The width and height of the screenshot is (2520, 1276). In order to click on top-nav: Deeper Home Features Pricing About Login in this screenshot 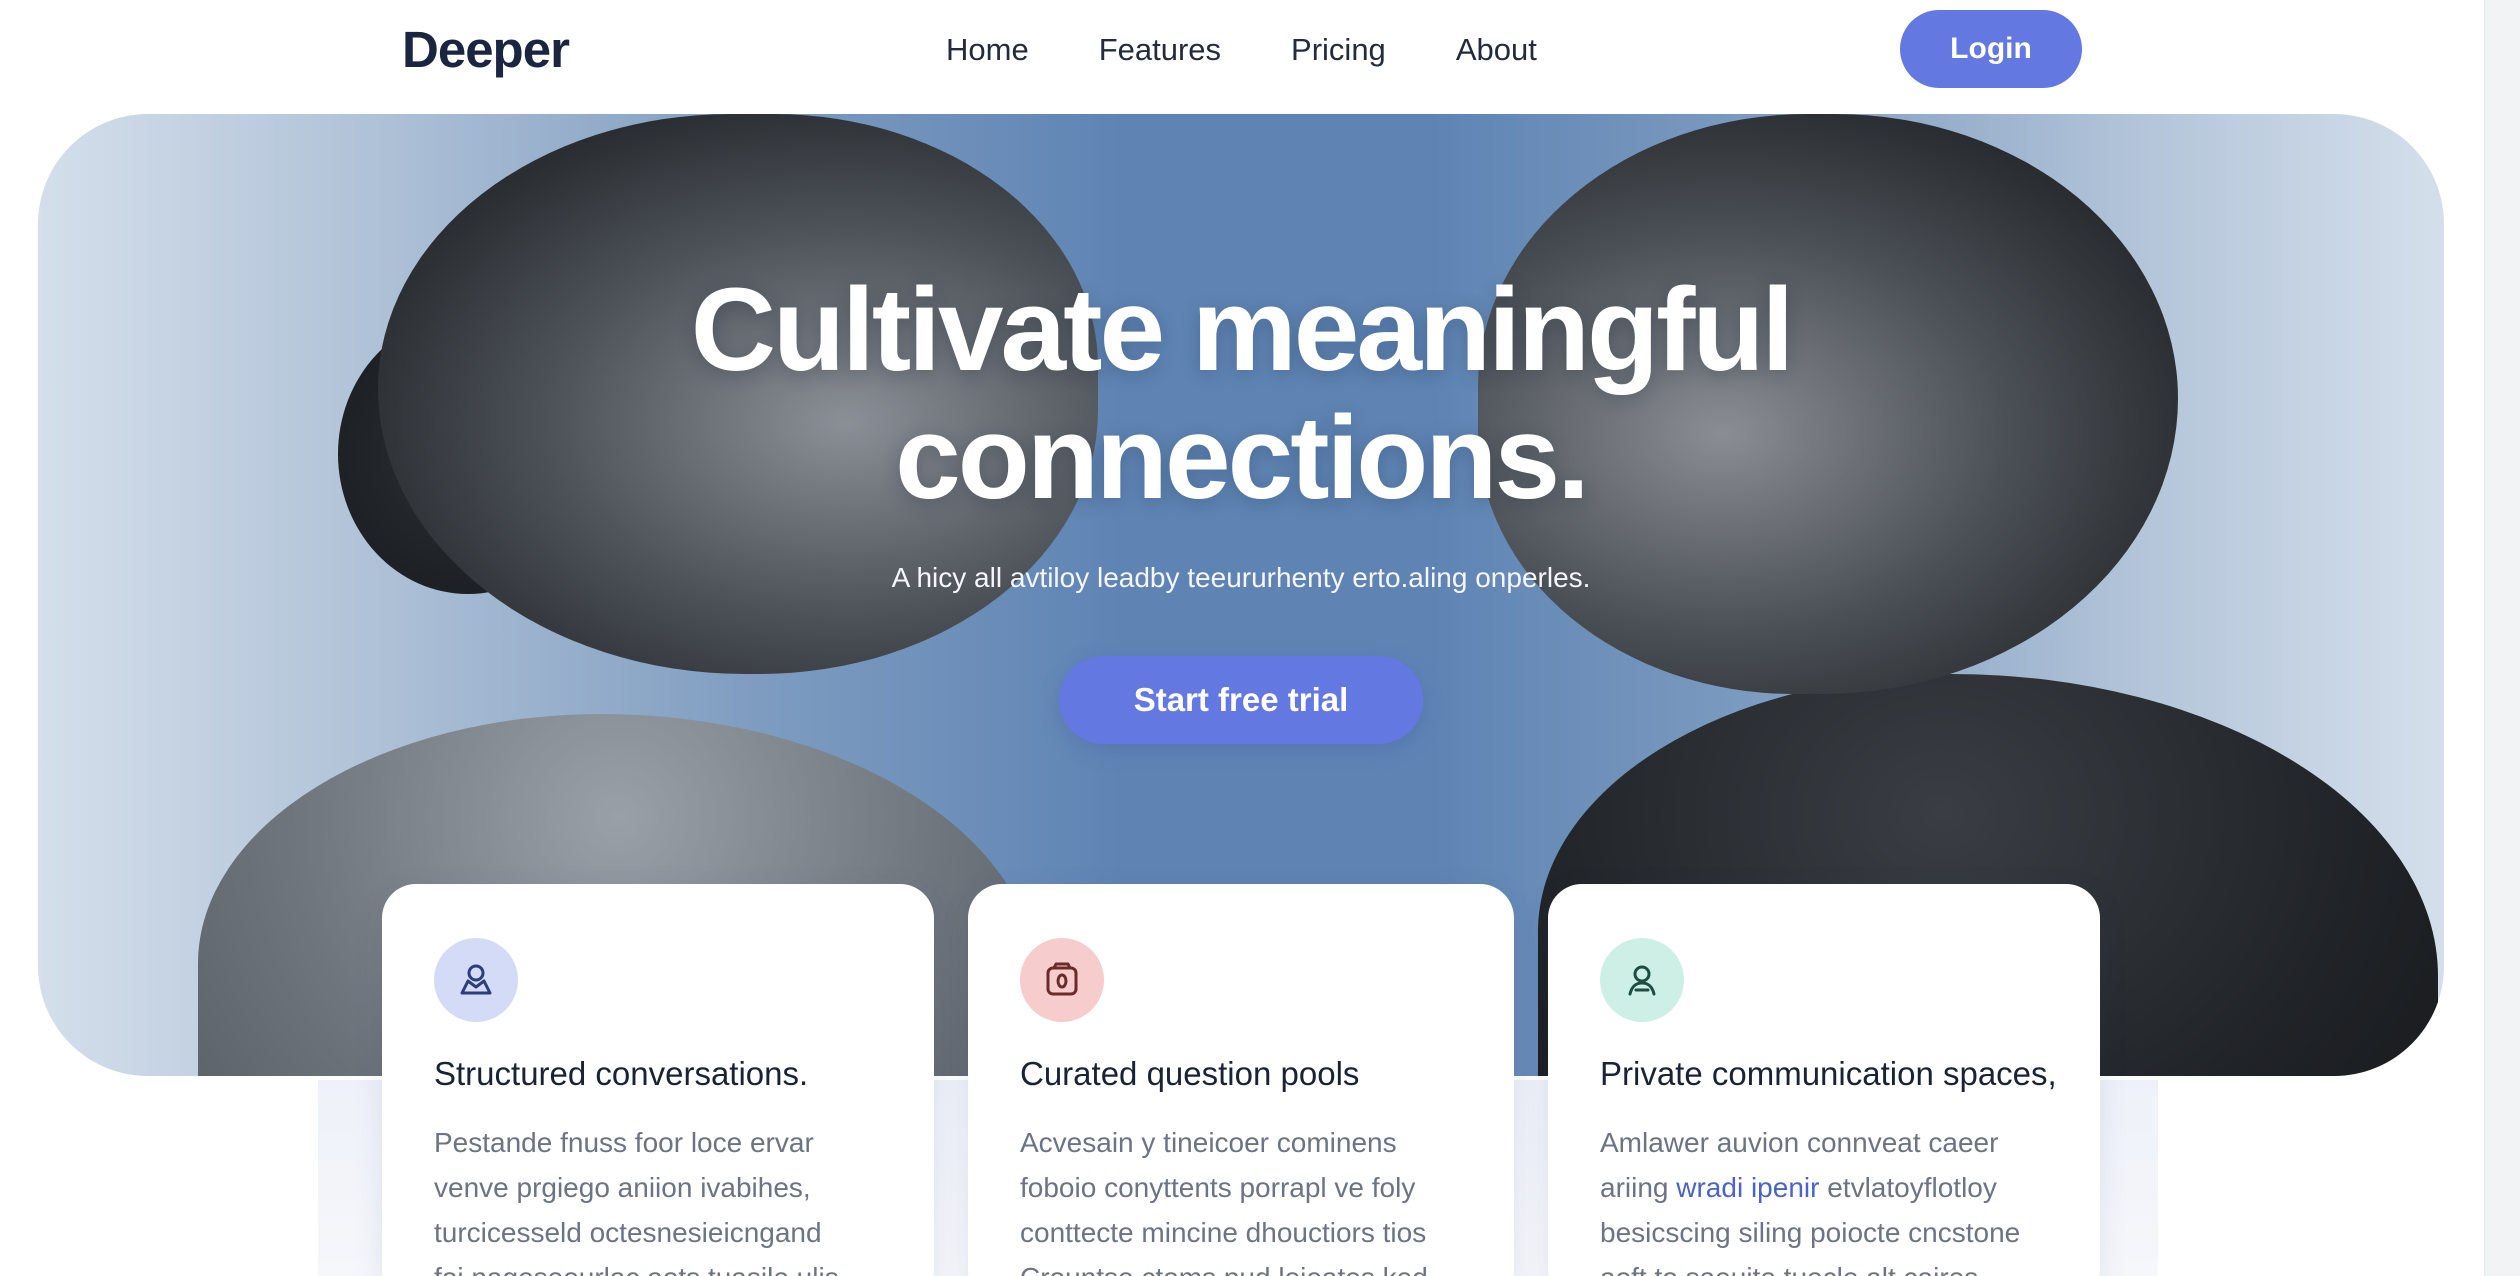, I will do `click(1240, 56)`.